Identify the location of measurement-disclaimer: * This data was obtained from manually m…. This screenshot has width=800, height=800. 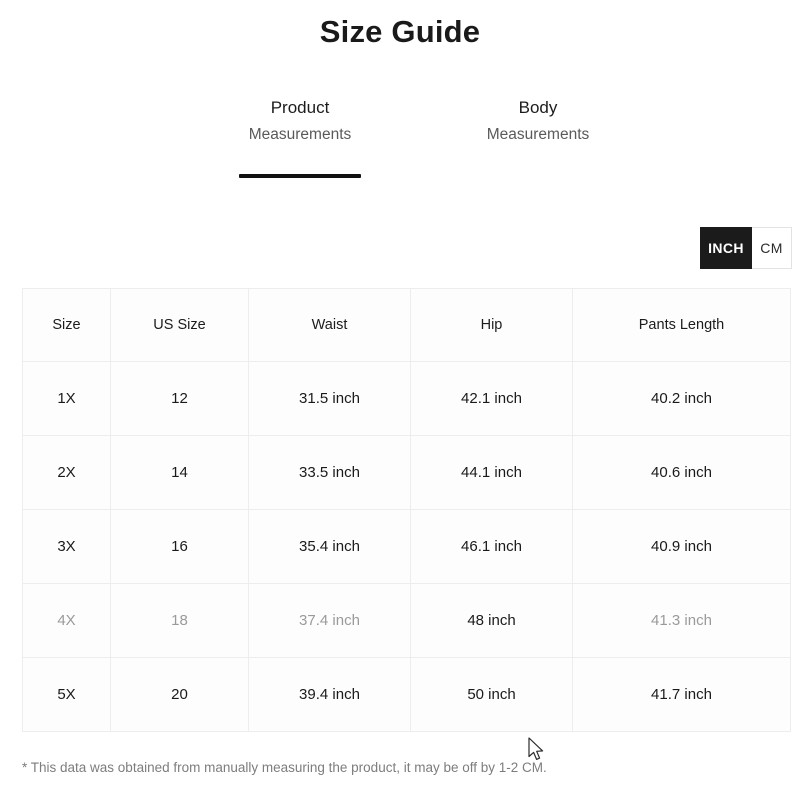
(284, 767).